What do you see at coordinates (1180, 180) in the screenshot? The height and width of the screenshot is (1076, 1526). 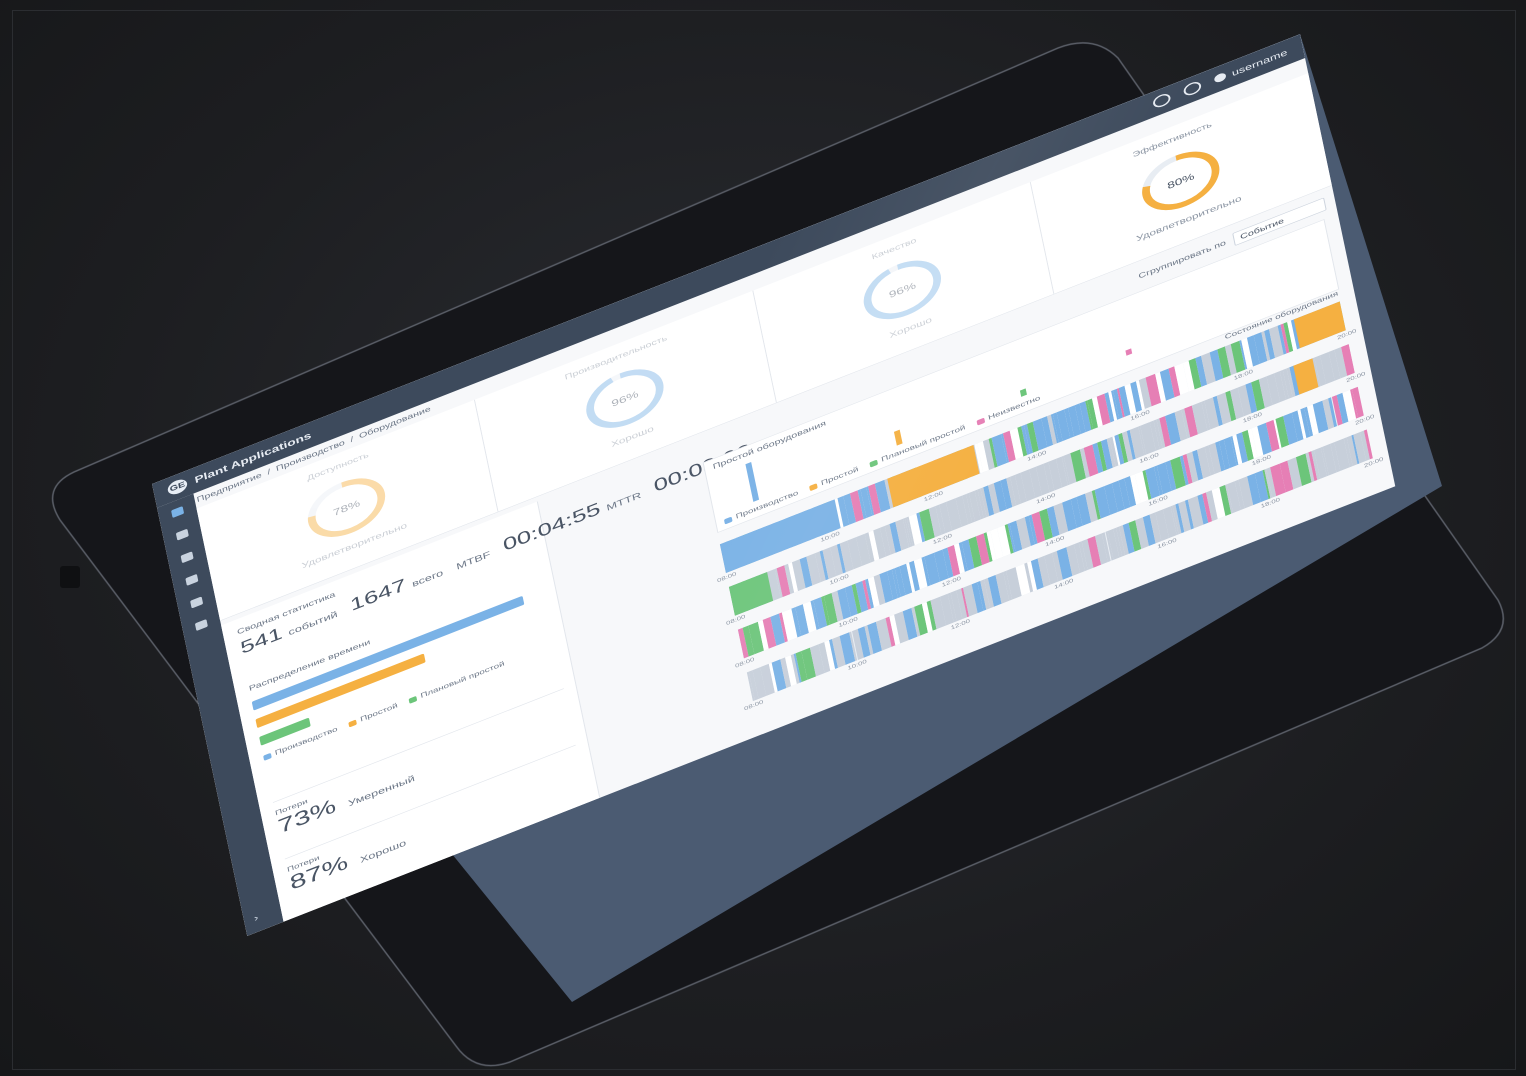 I see `kpi-value: 80%` at bounding box center [1180, 180].